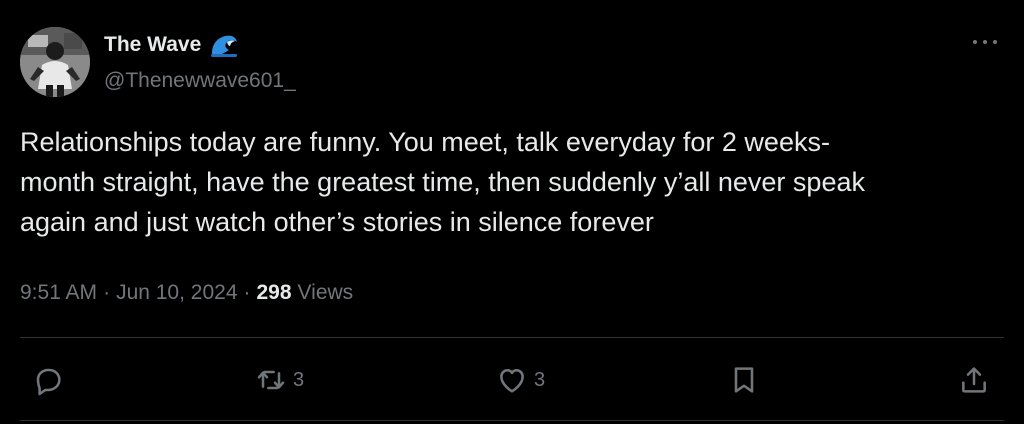  I want to click on more-options-icon, so click(985, 42).